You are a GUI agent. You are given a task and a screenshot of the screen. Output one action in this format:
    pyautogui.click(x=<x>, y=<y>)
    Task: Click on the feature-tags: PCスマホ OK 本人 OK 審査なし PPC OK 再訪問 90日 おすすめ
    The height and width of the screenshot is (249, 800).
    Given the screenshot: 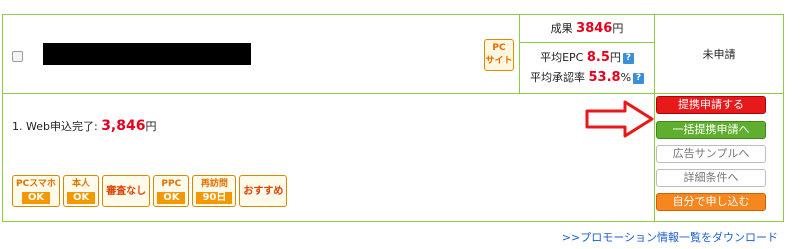 What is the action you would take?
    pyautogui.click(x=150, y=191)
    